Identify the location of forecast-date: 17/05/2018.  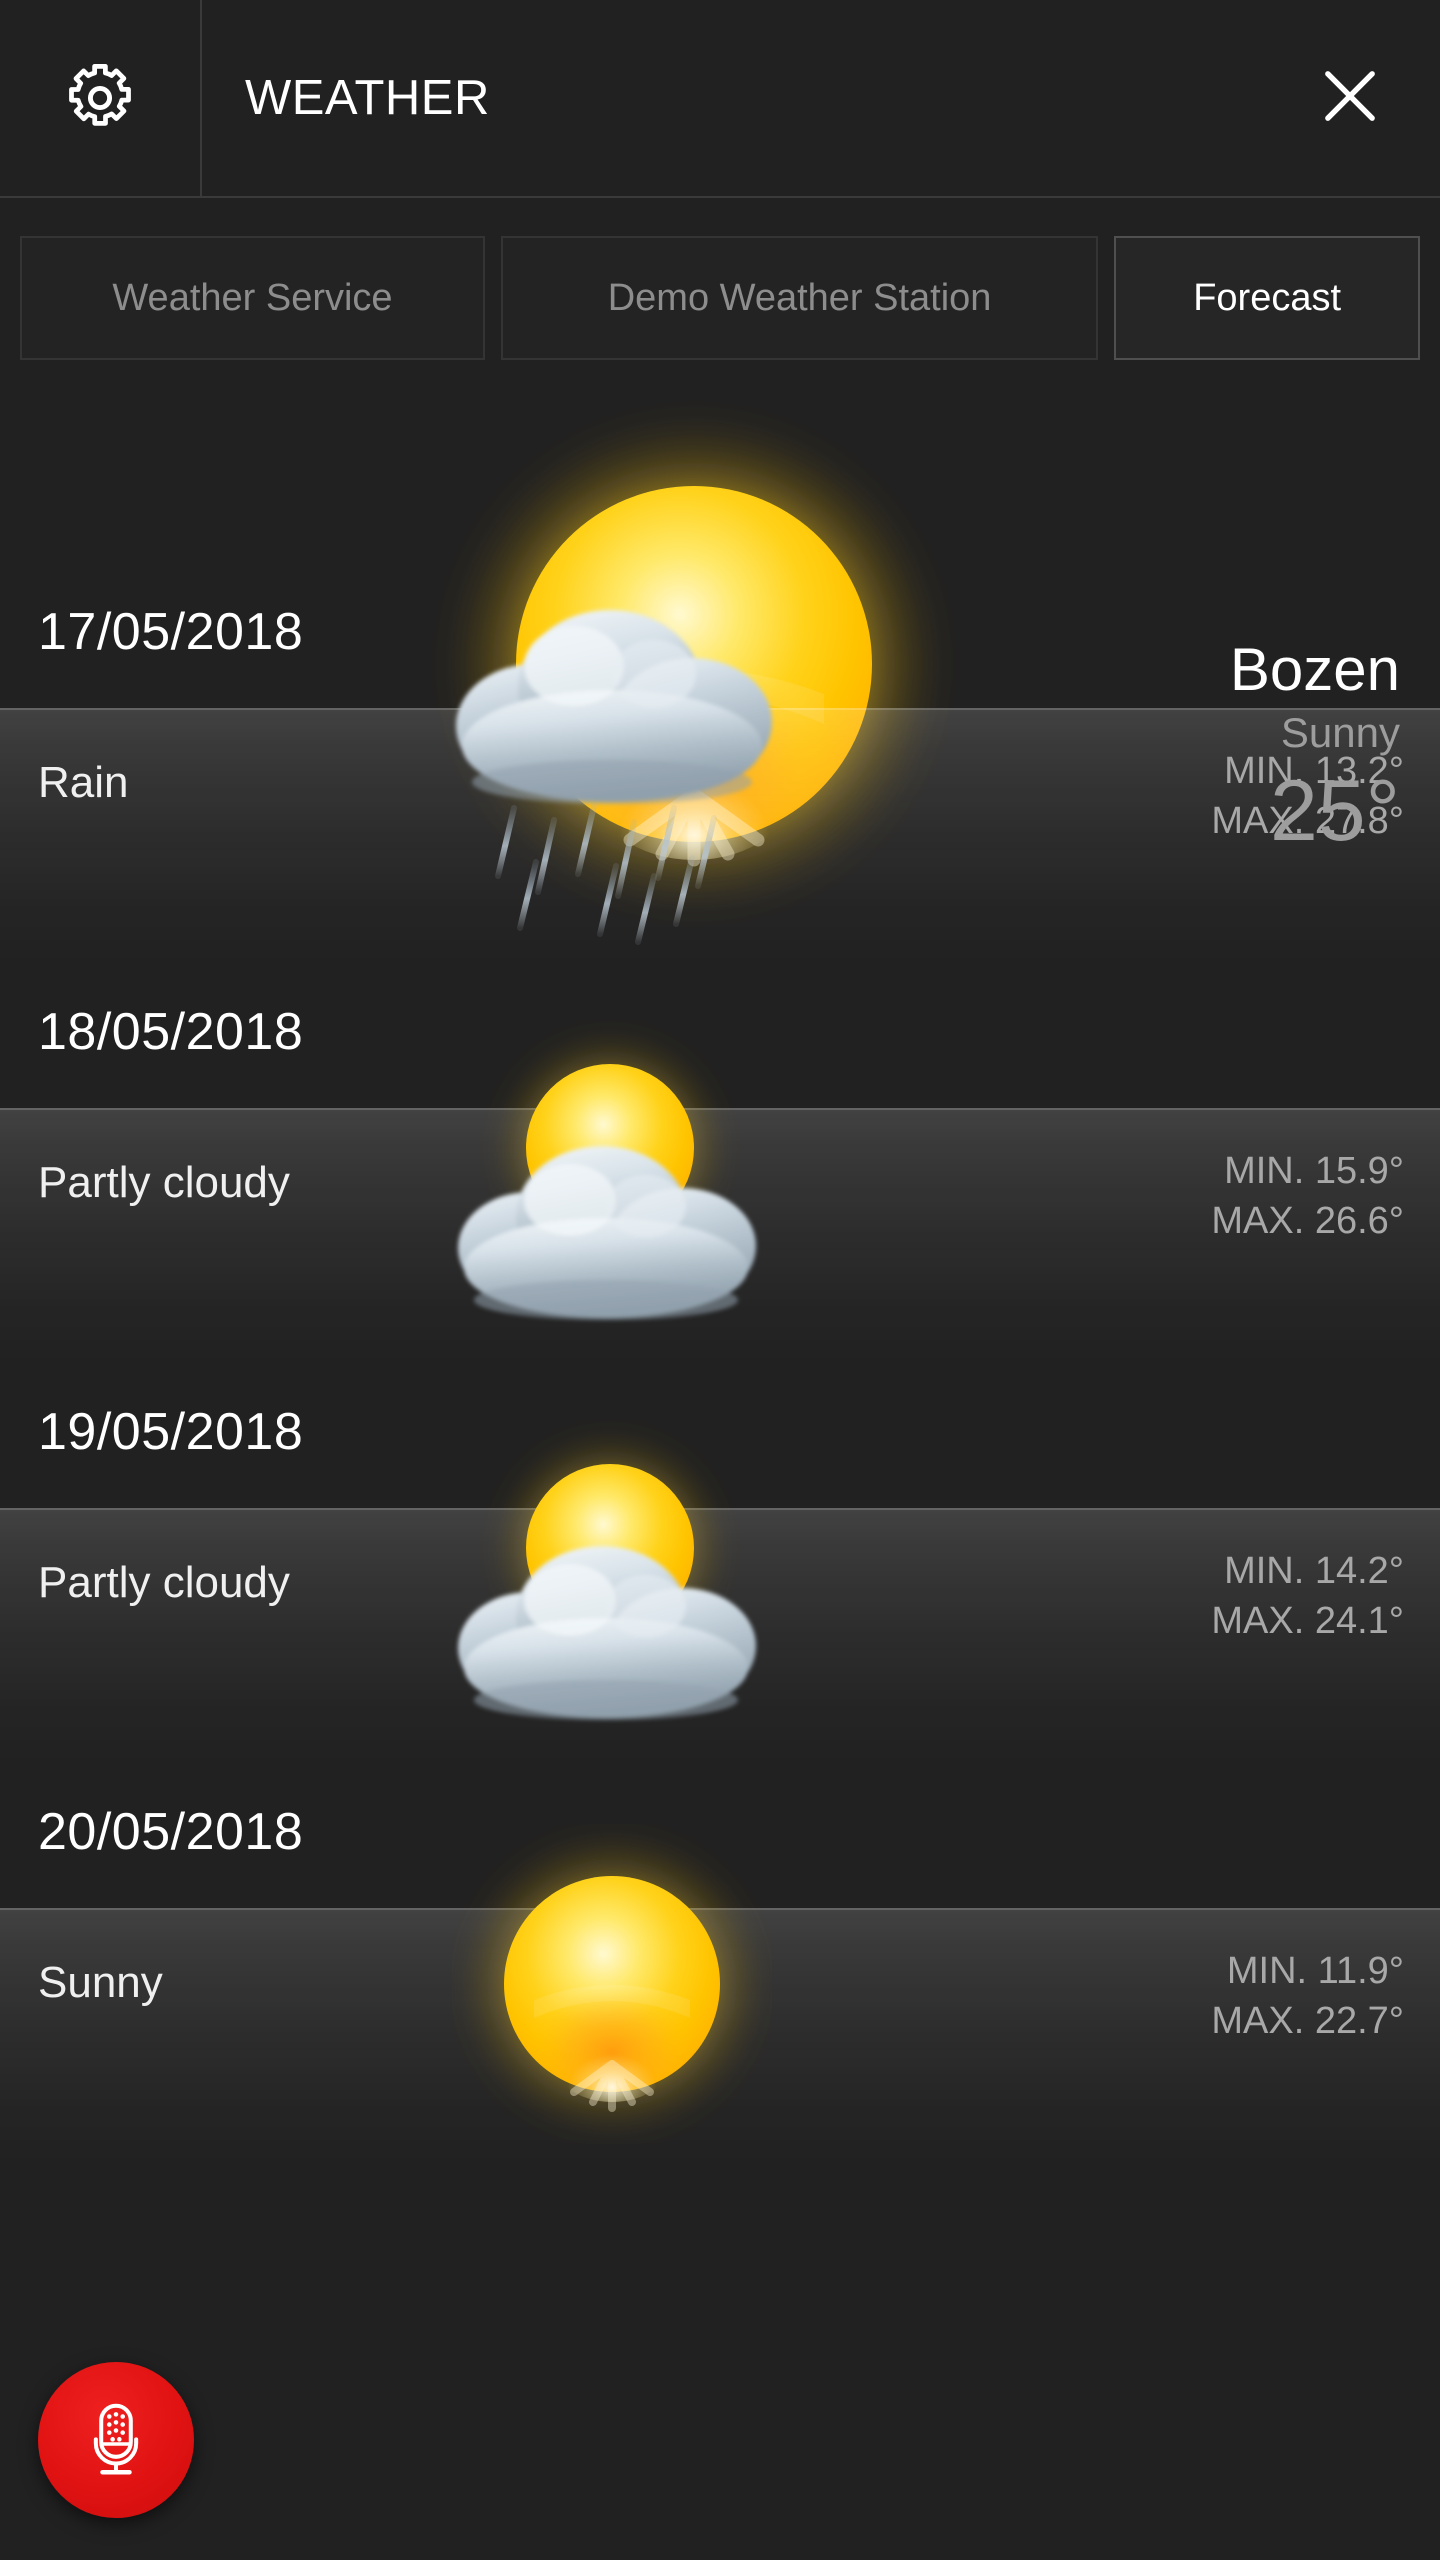
(171, 632).